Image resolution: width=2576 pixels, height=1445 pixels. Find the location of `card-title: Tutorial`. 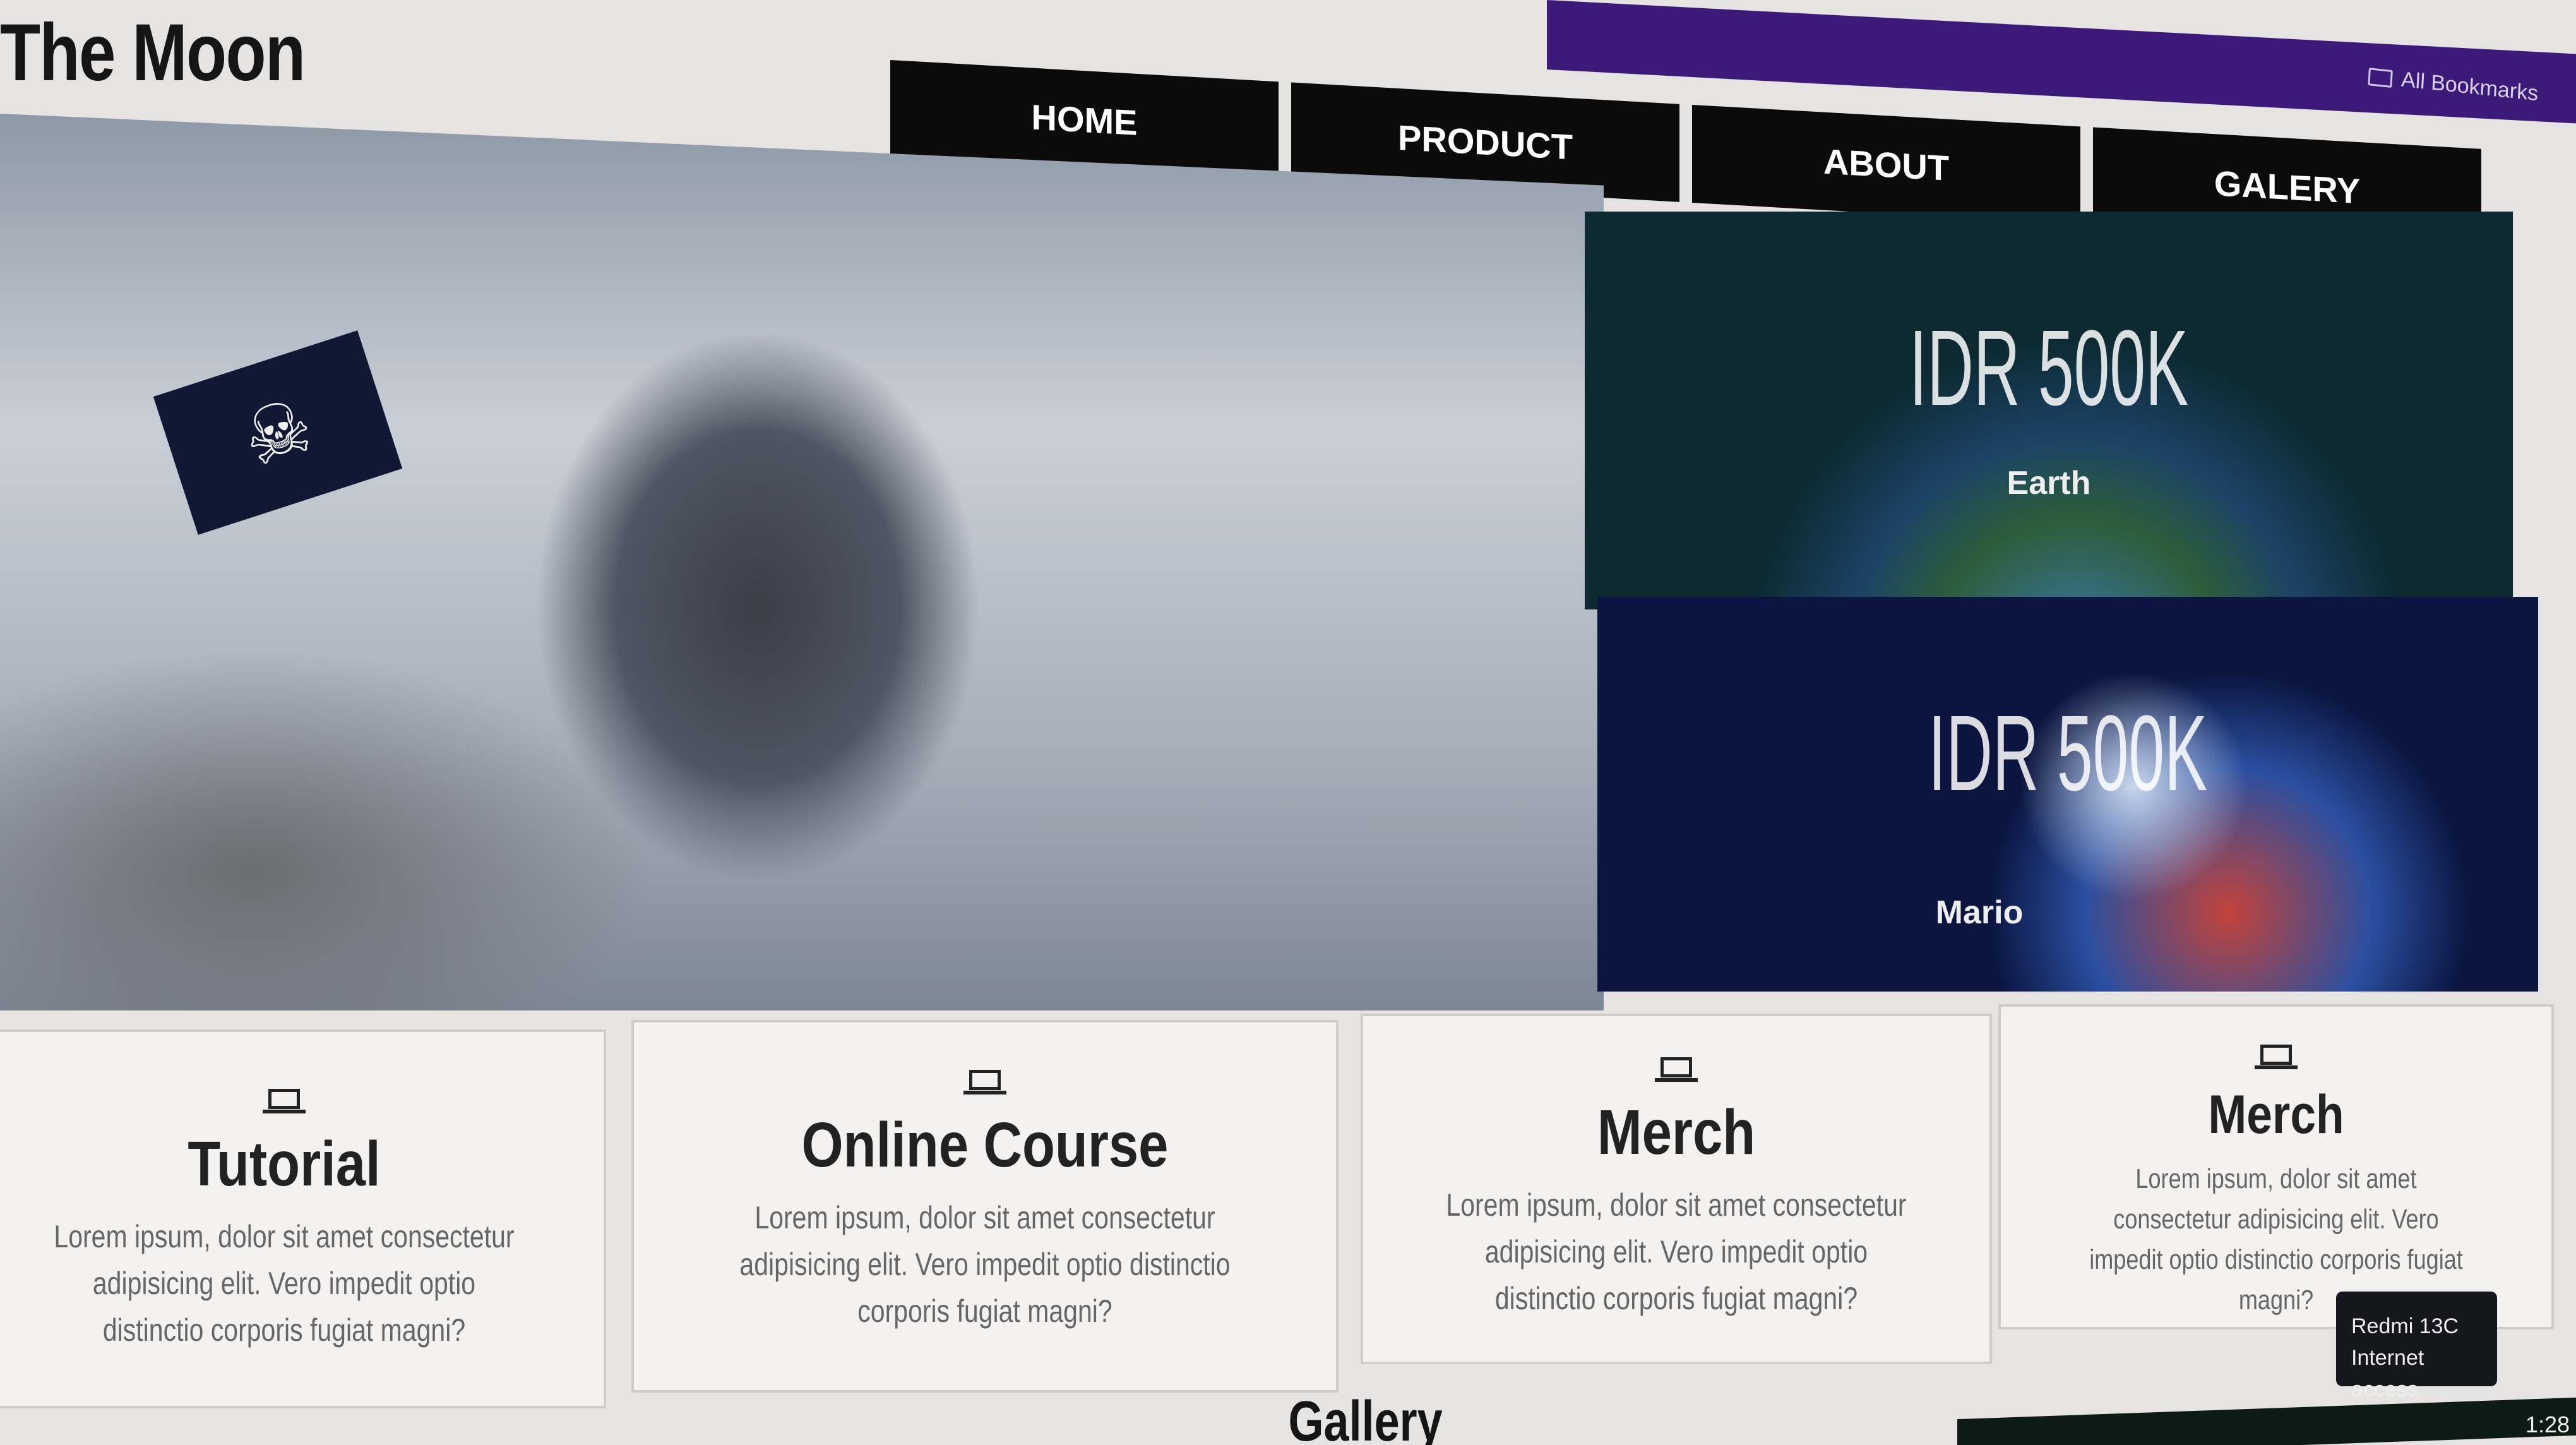

card-title: Tutorial is located at coordinates (284, 1164).